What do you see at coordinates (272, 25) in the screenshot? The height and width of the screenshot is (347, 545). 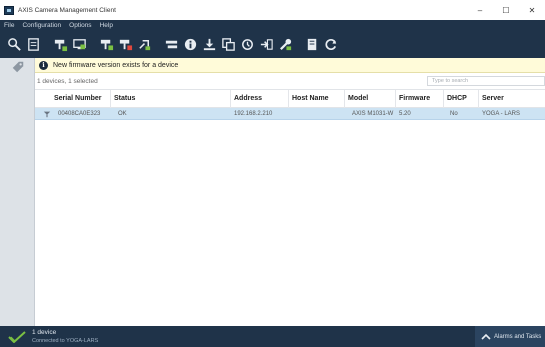 I see `menu-bar: File Configuration Options Help` at bounding box center [272, 25].